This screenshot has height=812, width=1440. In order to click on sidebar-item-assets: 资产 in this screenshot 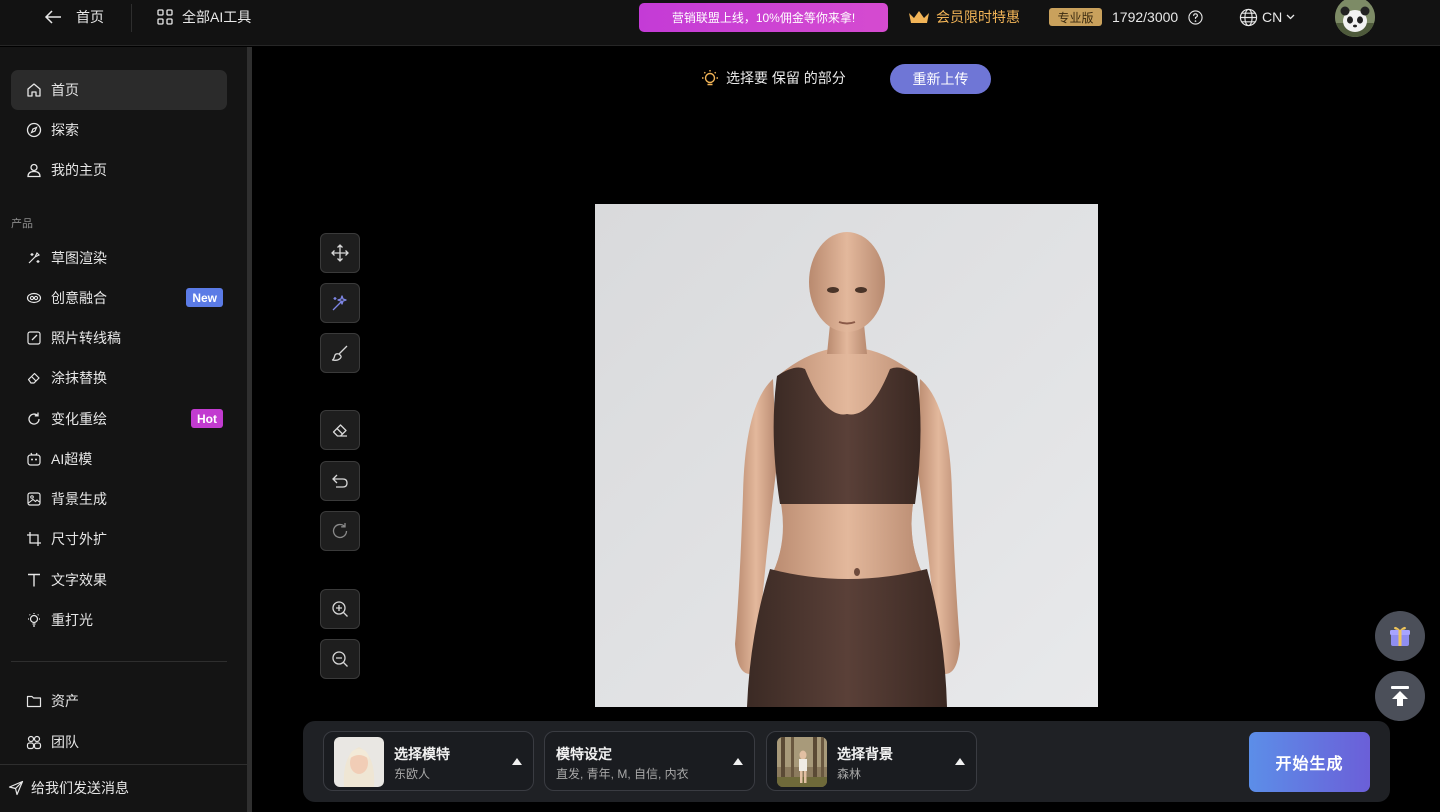, I will do `click(119, 701)`.